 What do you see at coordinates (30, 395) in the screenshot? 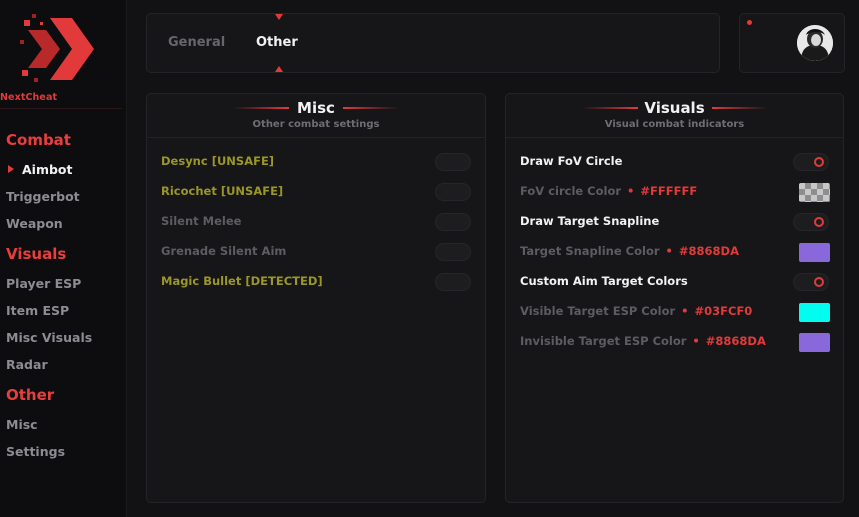
I see `sidebar-section-other: Other` at bounding box center [30, 395].